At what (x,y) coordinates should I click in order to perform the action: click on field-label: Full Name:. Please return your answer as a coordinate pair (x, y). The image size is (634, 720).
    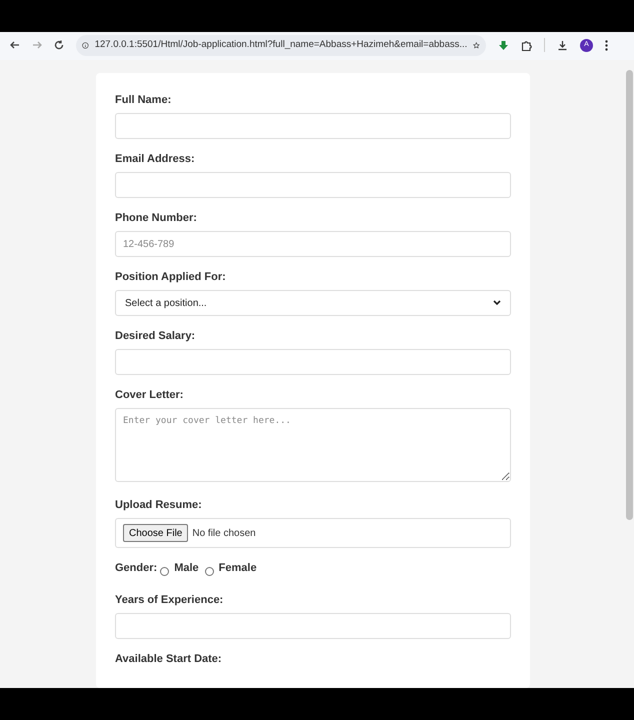
    Looking at the image, I should click on (143, 100).